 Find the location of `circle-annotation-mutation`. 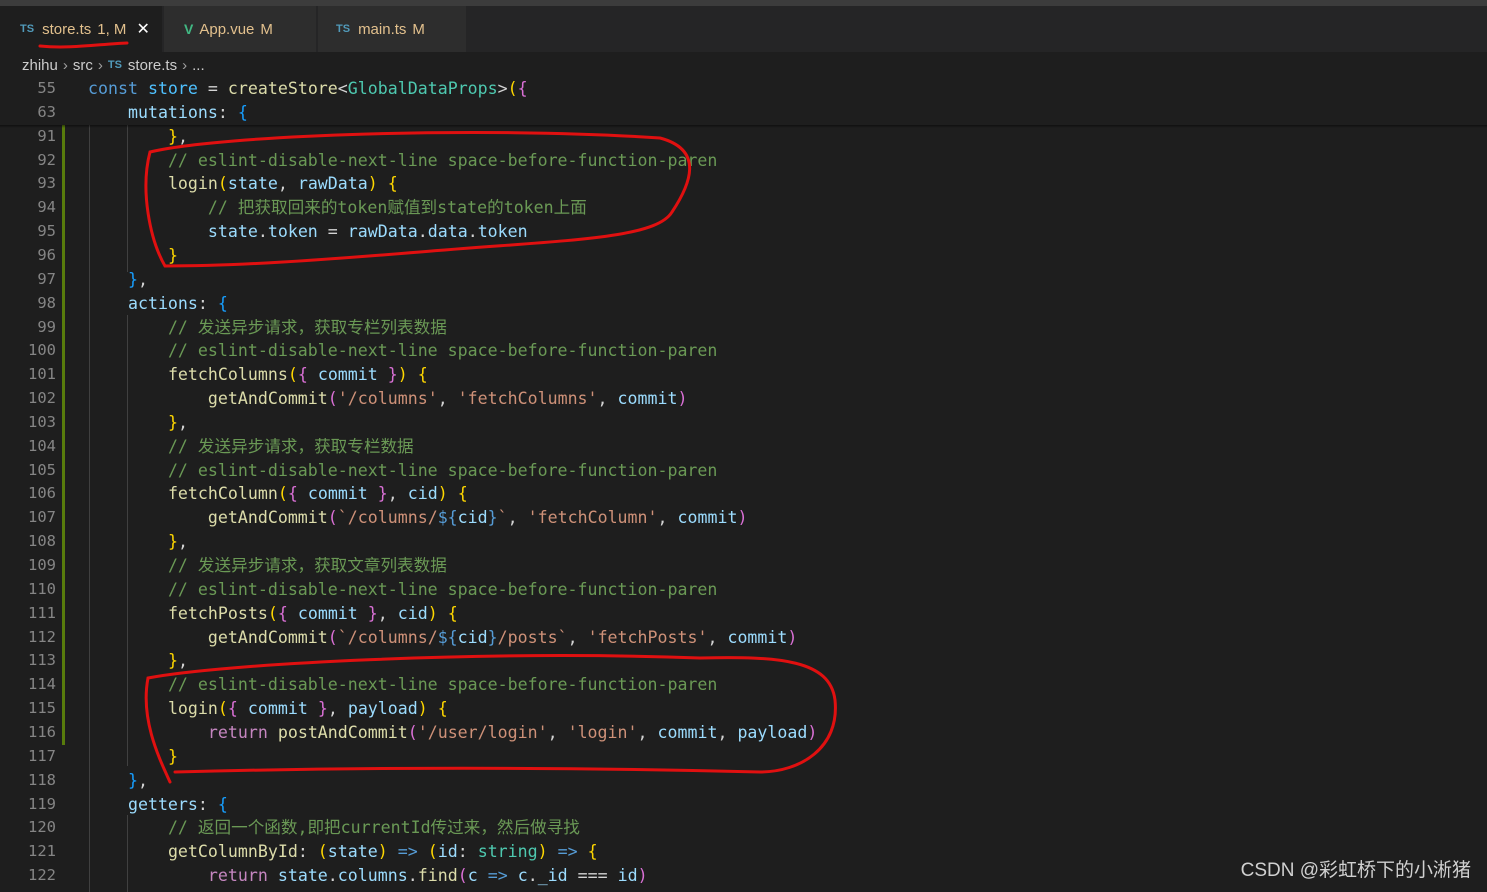

circle-annotation-mutation is located at coordinates (418, 199).